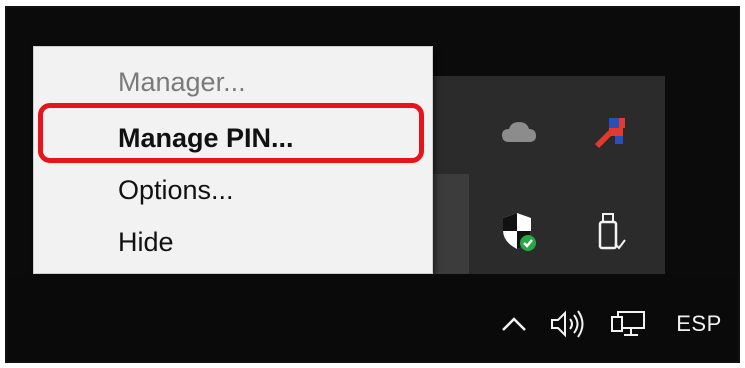 The height and width of the screenshot is (368, 745). What do you see at coordinates (609, 232) in the screenshot?
I see `usb-drive-icon` at bounding box center [609, 232].